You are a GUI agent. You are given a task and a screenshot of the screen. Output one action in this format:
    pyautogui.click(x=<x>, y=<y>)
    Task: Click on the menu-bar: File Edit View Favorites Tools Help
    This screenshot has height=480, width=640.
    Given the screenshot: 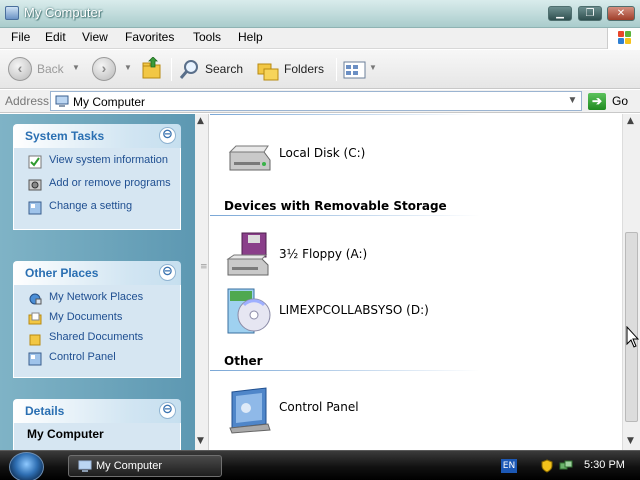 What is the action you would take?
    pyautogui.click(x=320, y=38)
    